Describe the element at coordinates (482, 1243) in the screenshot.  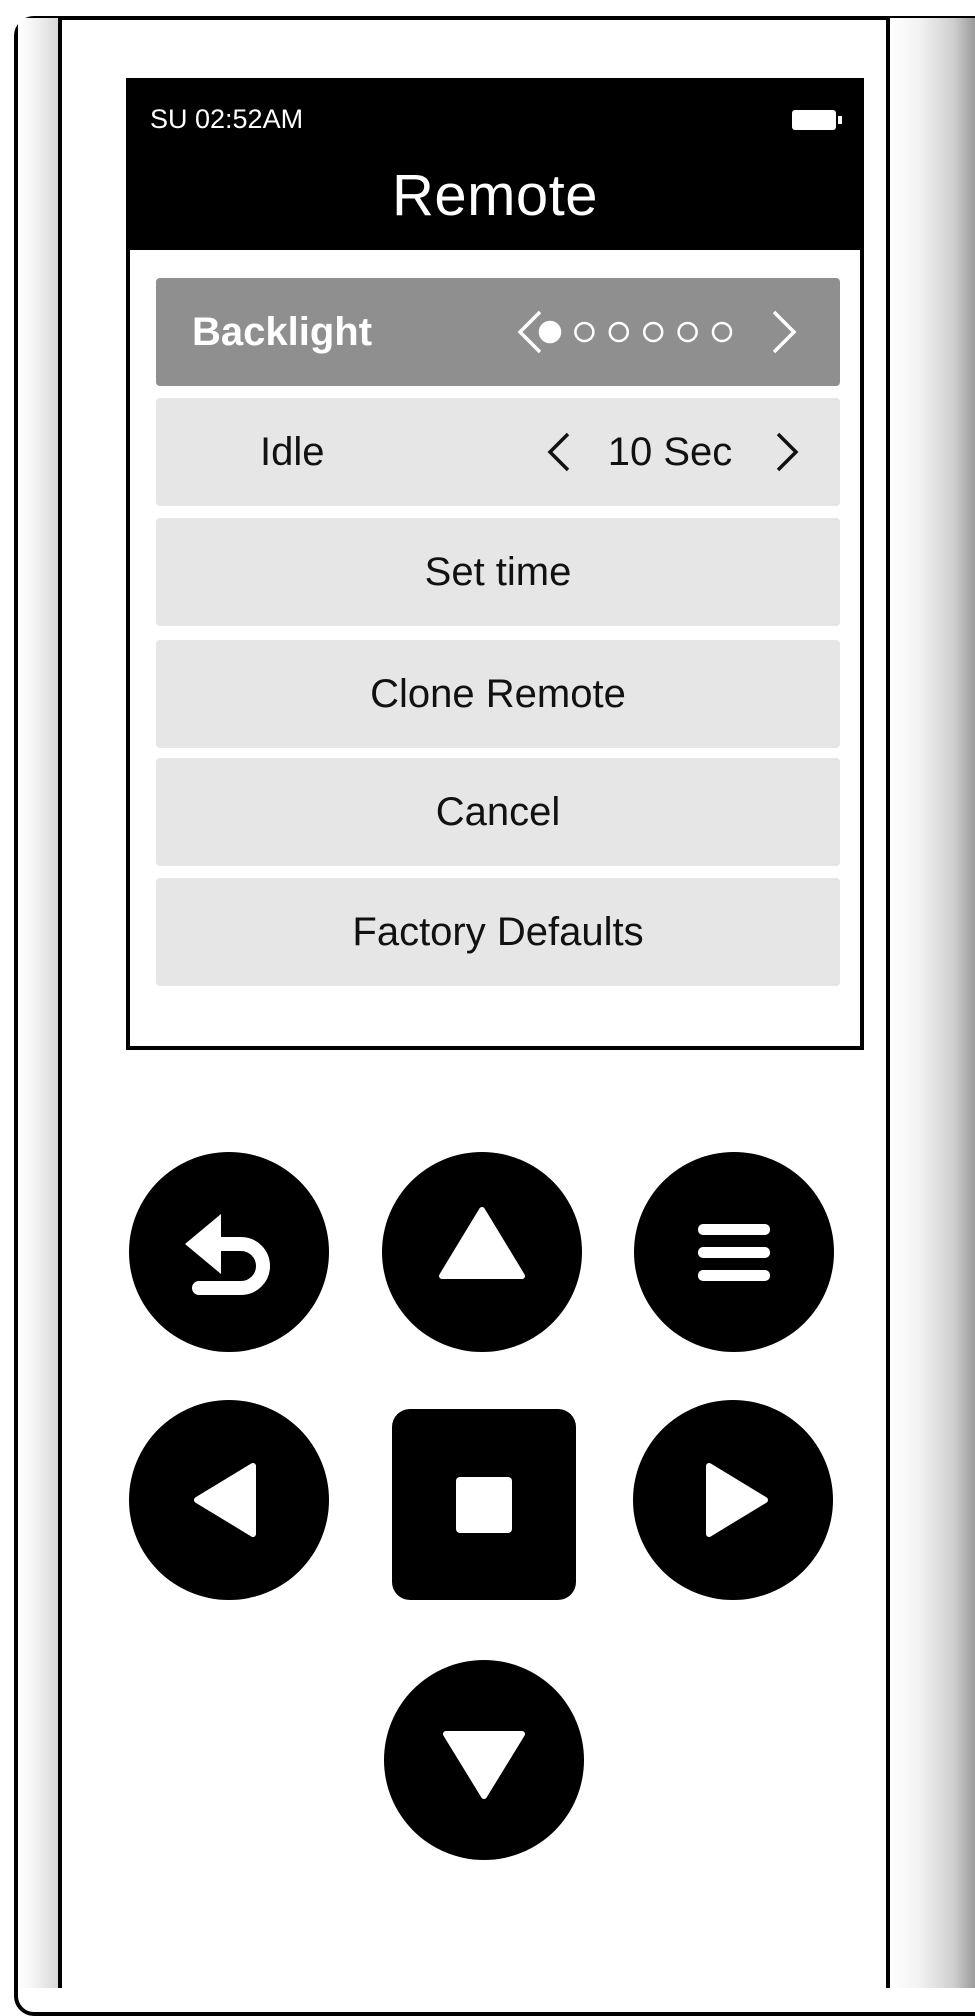
I see `up-arrow-icon` at that location.